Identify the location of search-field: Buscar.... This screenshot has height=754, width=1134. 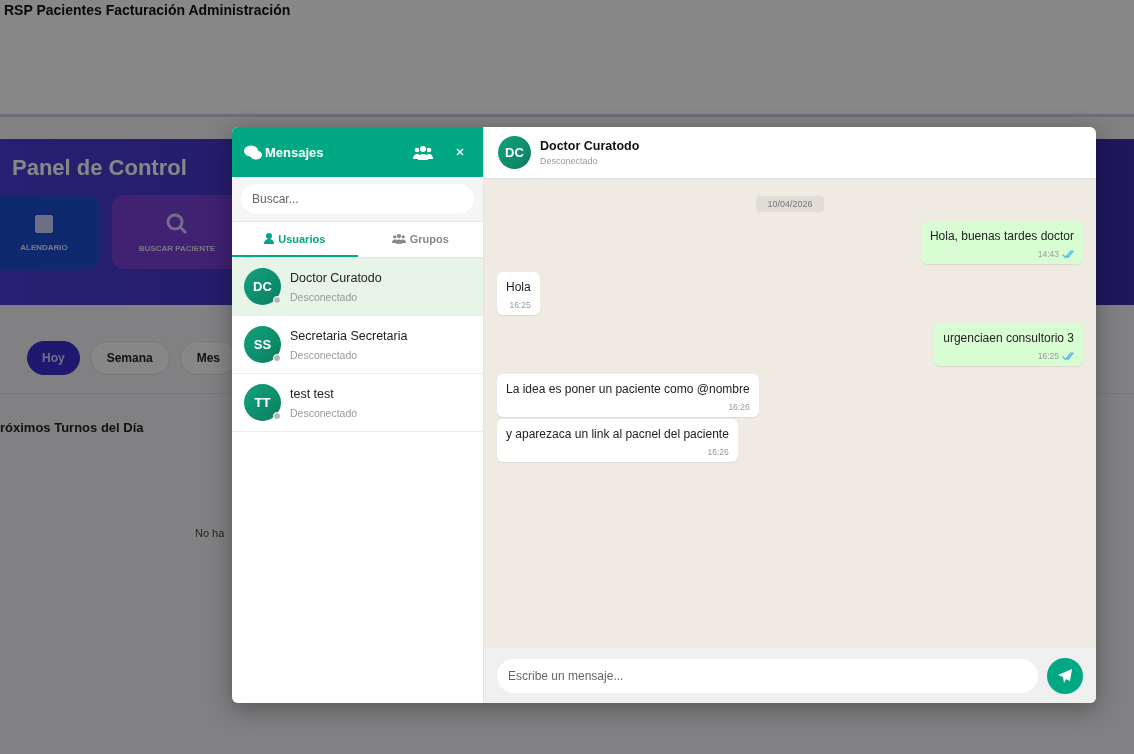
(357, 199).